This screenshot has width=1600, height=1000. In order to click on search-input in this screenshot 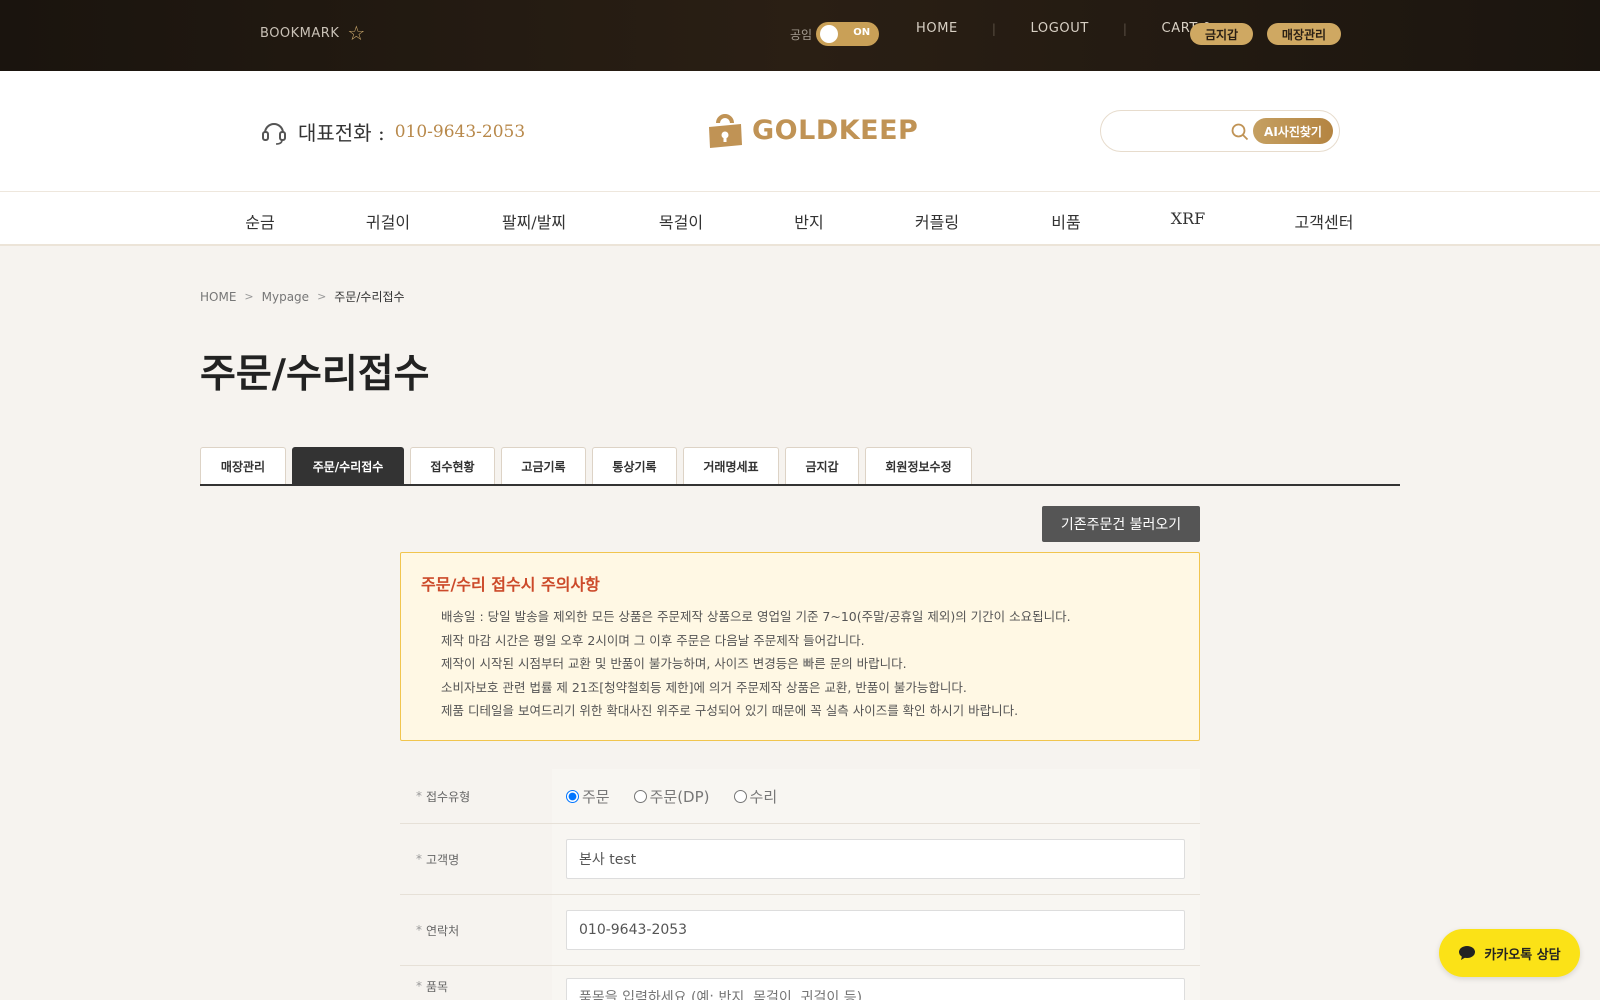, I will do `click(1170, 132)`.